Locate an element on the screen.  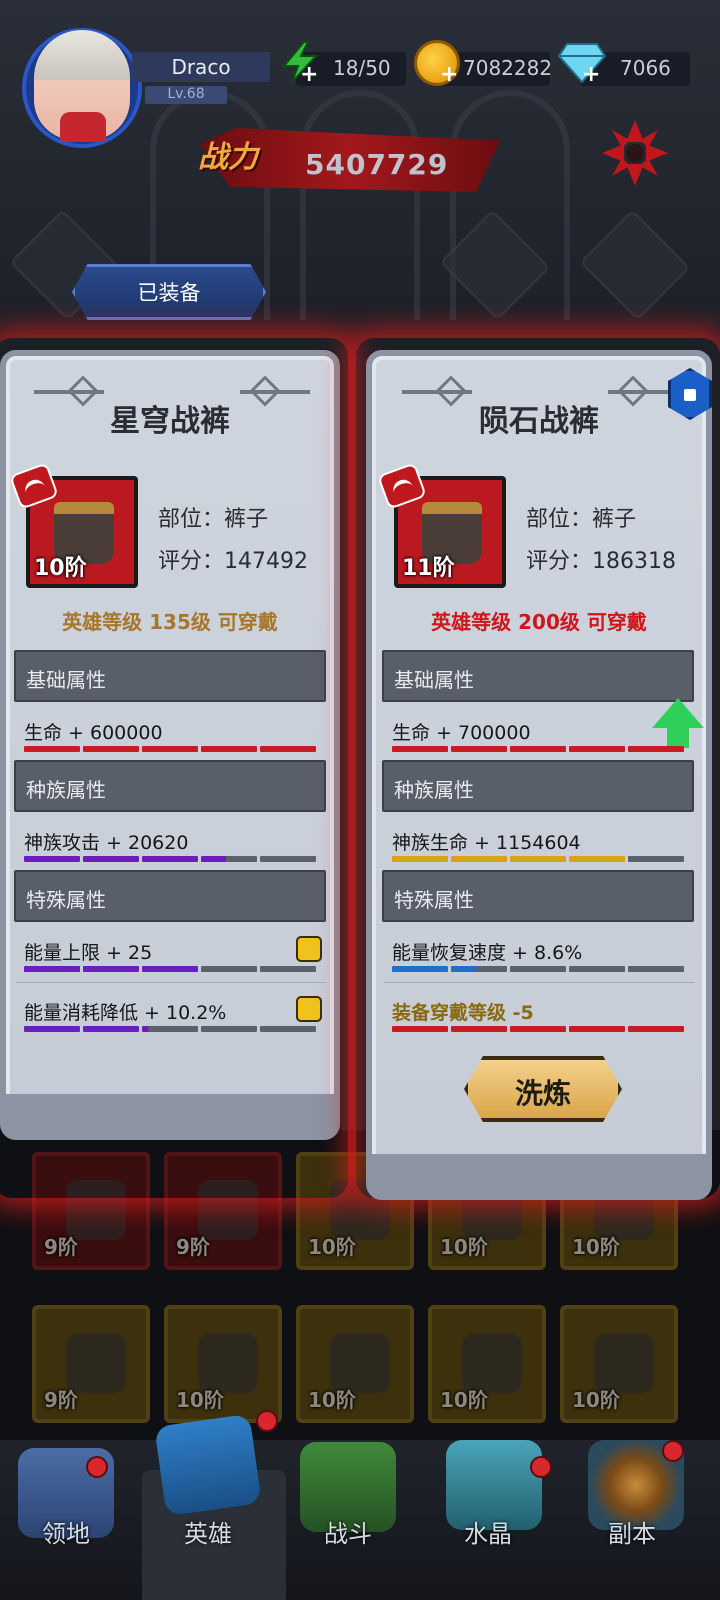
power-label: 战力 is located at coordinates (228, 157).